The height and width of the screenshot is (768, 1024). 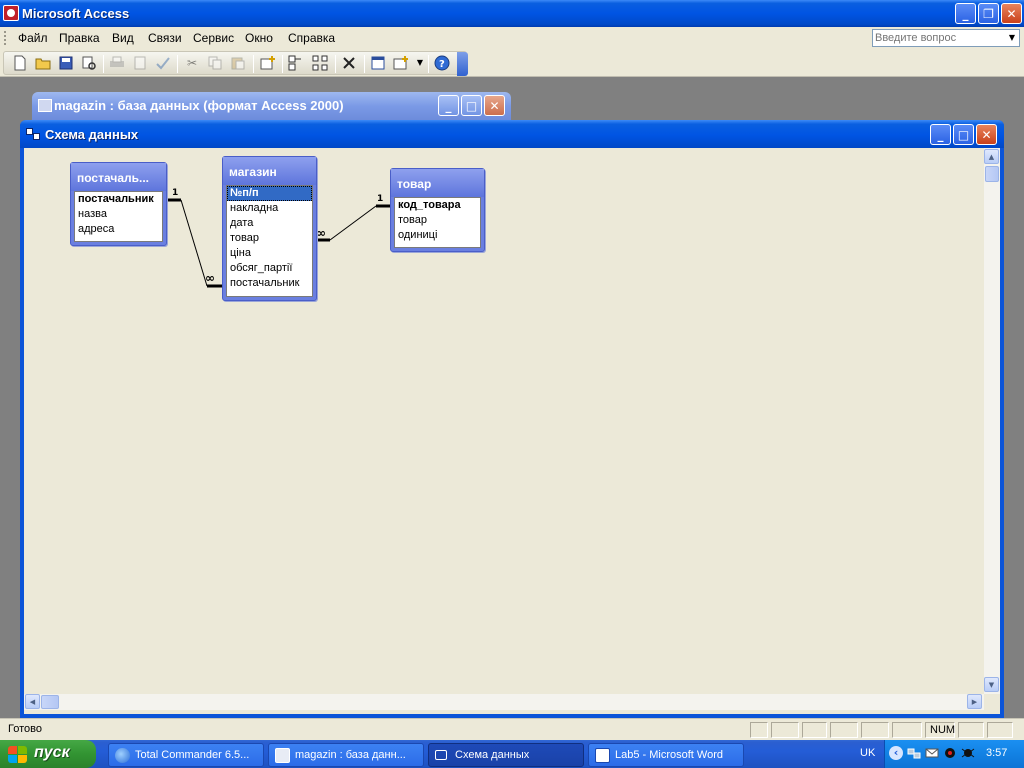 What do you see at coordinates (968, 753) in the screenshot?
I see `spider-icon` at bounding box center [968, 753].